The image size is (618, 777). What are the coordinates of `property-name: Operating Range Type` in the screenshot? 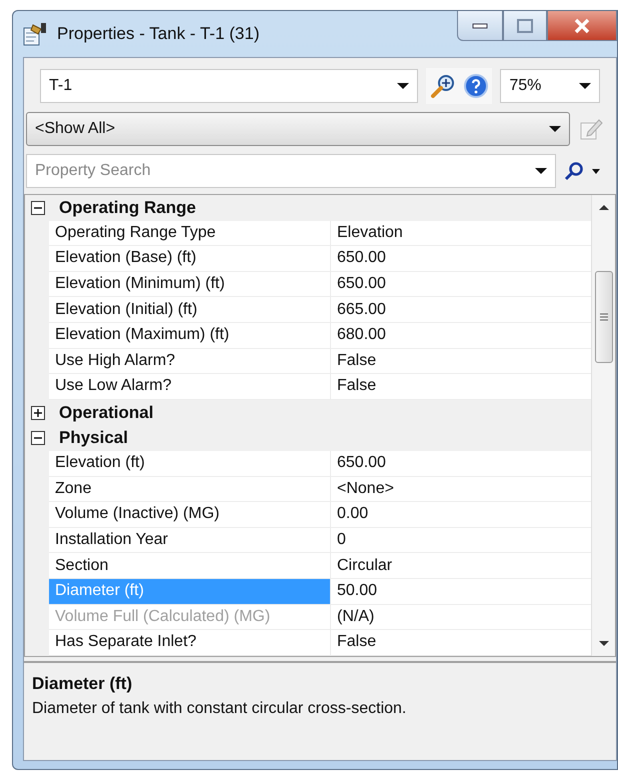 It's located at (190, 233).